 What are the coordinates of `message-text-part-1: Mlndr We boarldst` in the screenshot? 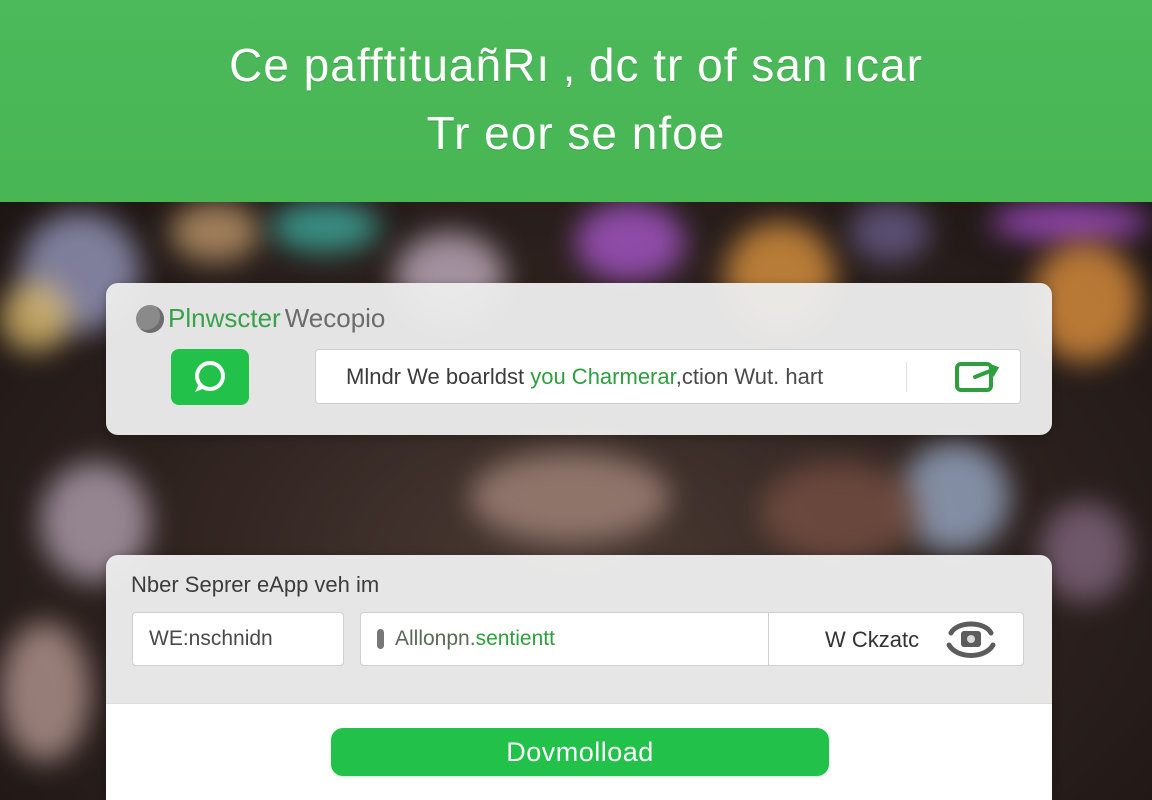 It's located at (438, 376).